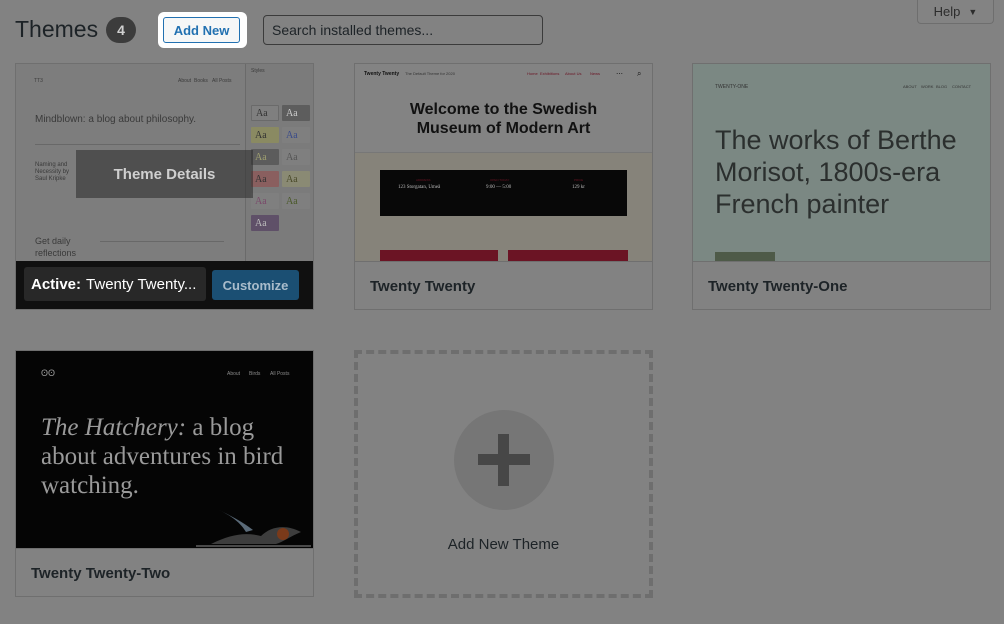  I want to click on shot-post-title: Naming and Necessity by Saul Kripke, so click(52, 172).